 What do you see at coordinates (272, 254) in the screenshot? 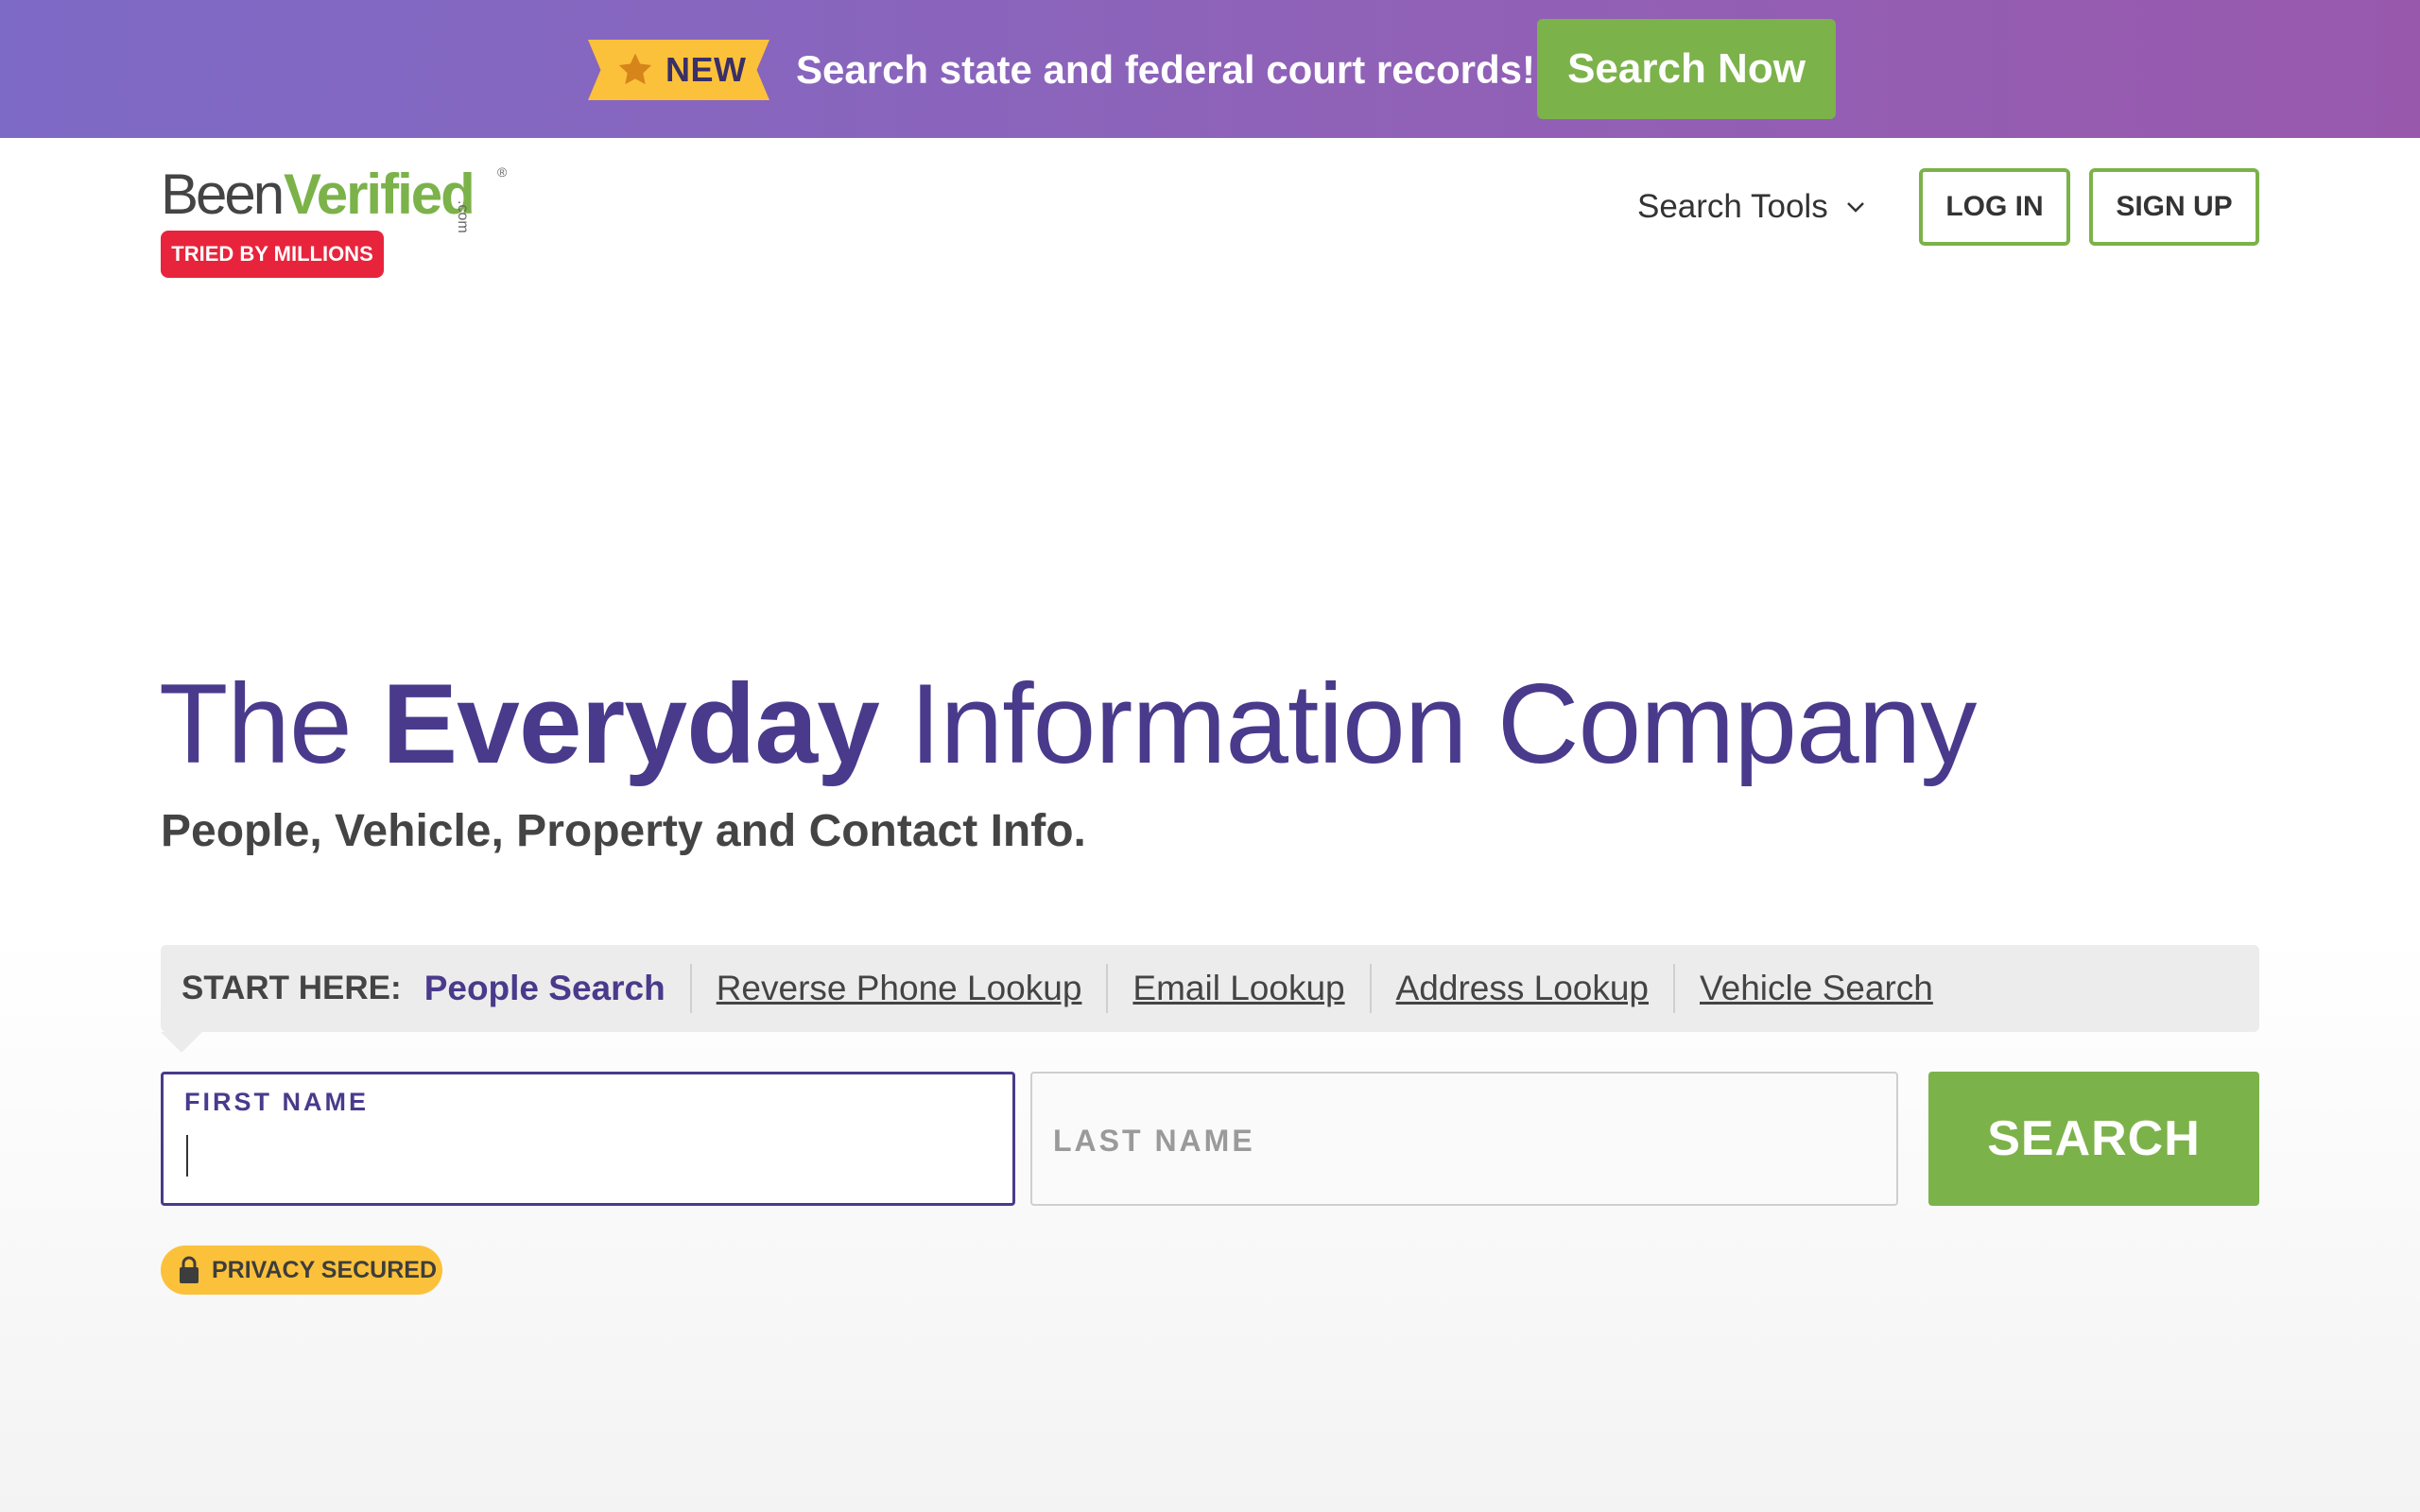
I see `tried-by-millions-badge: TRIED BY MILLIONS` at bounding box center [272, 254].